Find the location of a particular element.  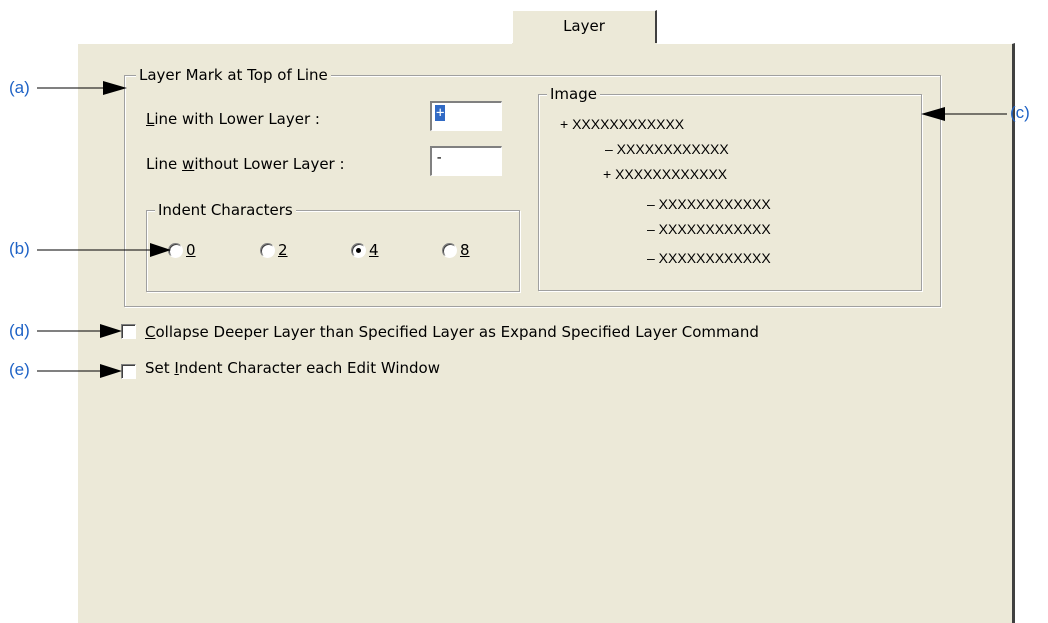

arrow-c-icon is located at coordinates (964, 114).